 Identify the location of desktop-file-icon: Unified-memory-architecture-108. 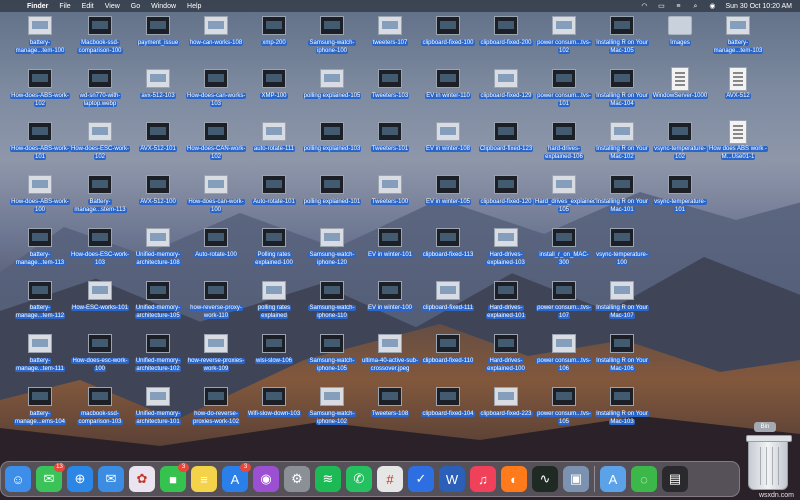
(158, 250).